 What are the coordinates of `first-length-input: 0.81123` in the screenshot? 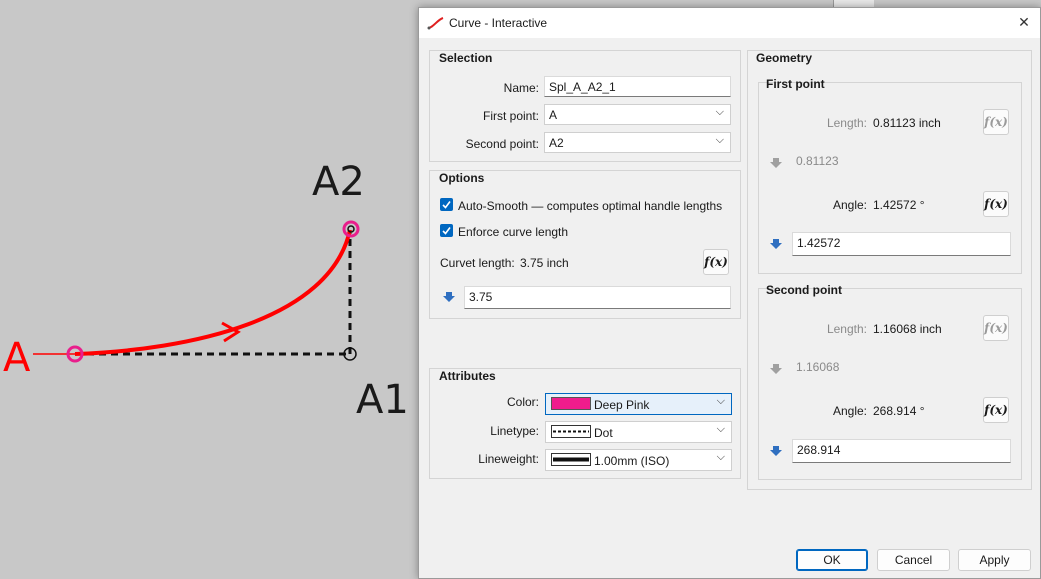 It's located at (901, 163).